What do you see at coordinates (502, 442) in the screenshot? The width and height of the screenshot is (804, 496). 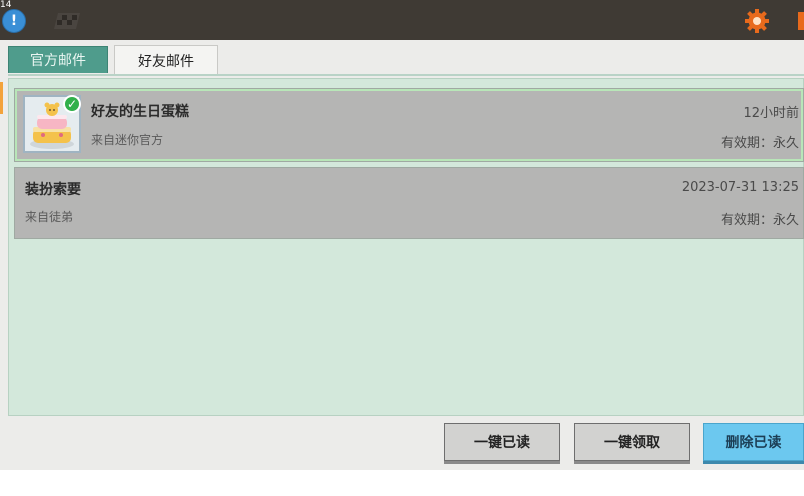 I see `read-all-button: 一键已读` at bounding box center [502, 442].